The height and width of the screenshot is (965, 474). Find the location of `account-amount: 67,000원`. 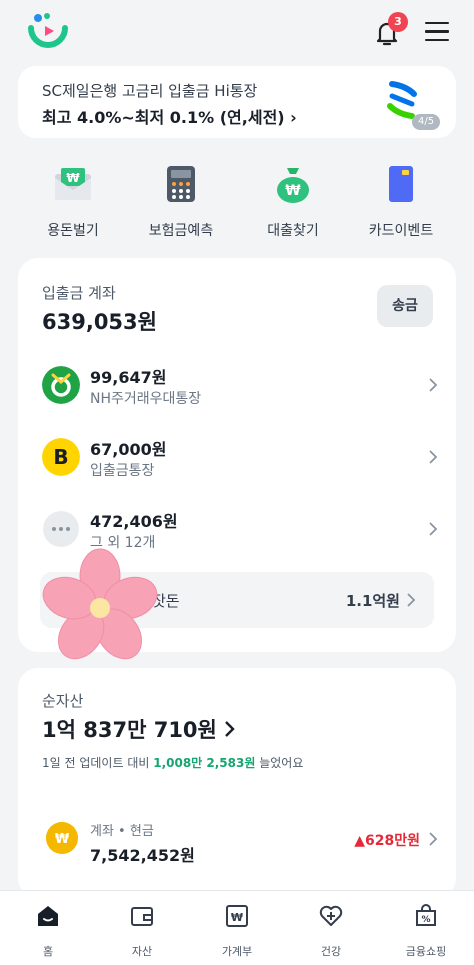

account-amount: 67,000원 is located at coordinates (128, 449).